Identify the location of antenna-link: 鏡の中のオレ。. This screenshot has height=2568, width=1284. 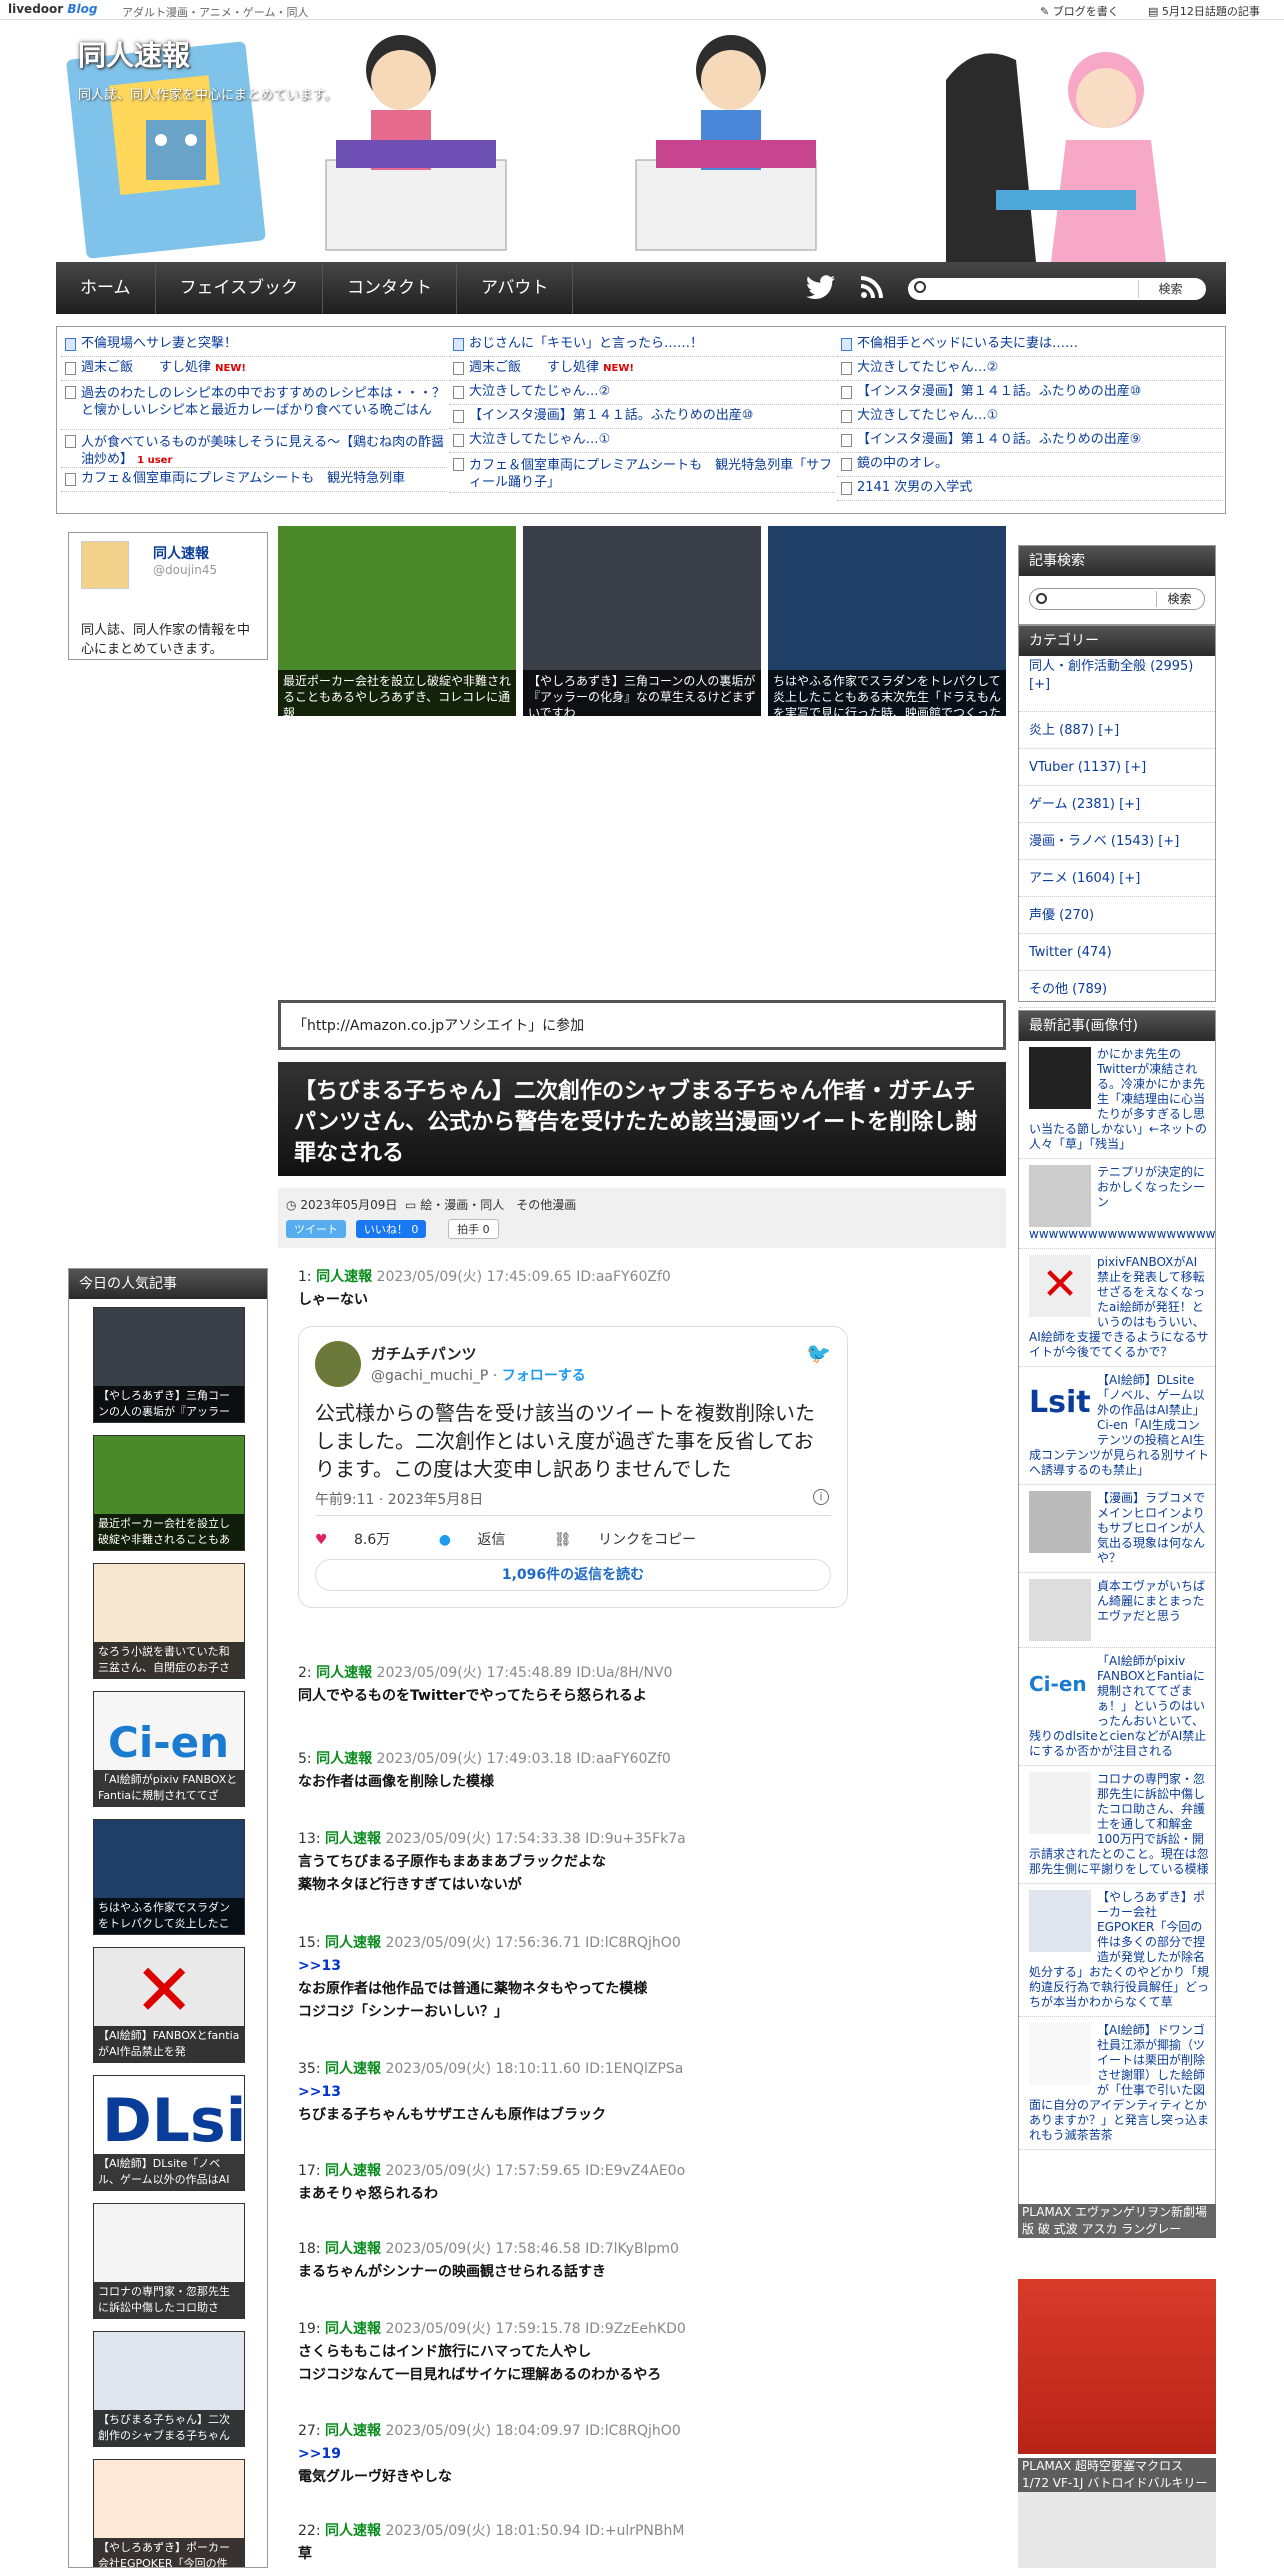
(1030, 465).